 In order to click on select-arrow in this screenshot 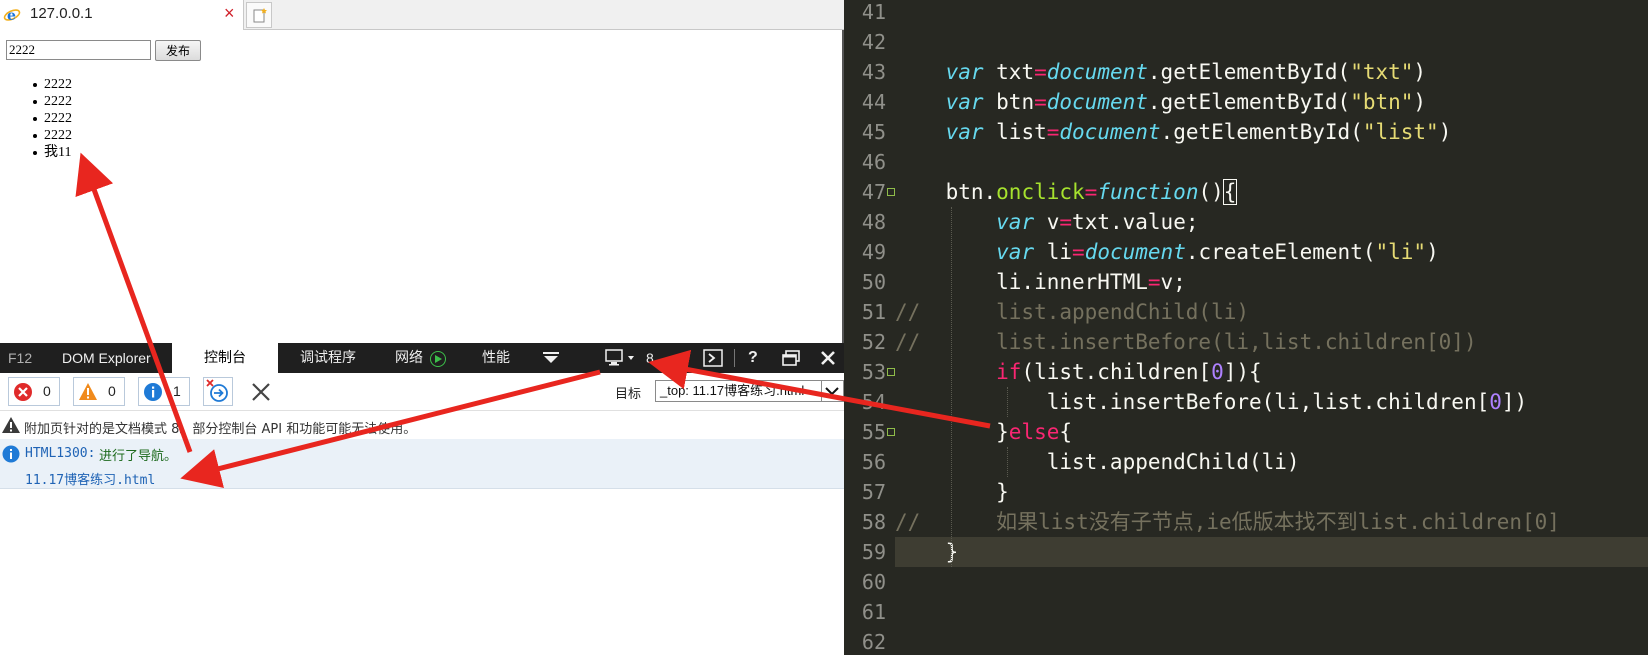, I will do `click(832, 391)`.